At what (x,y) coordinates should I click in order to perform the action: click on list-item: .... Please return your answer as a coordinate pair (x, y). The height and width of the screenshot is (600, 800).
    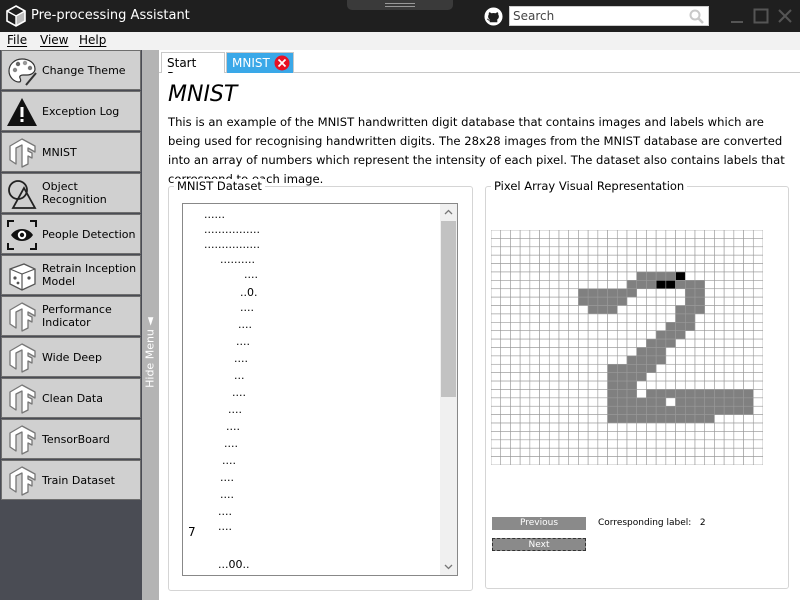
    Looking at the image, I should click on (239, 375).